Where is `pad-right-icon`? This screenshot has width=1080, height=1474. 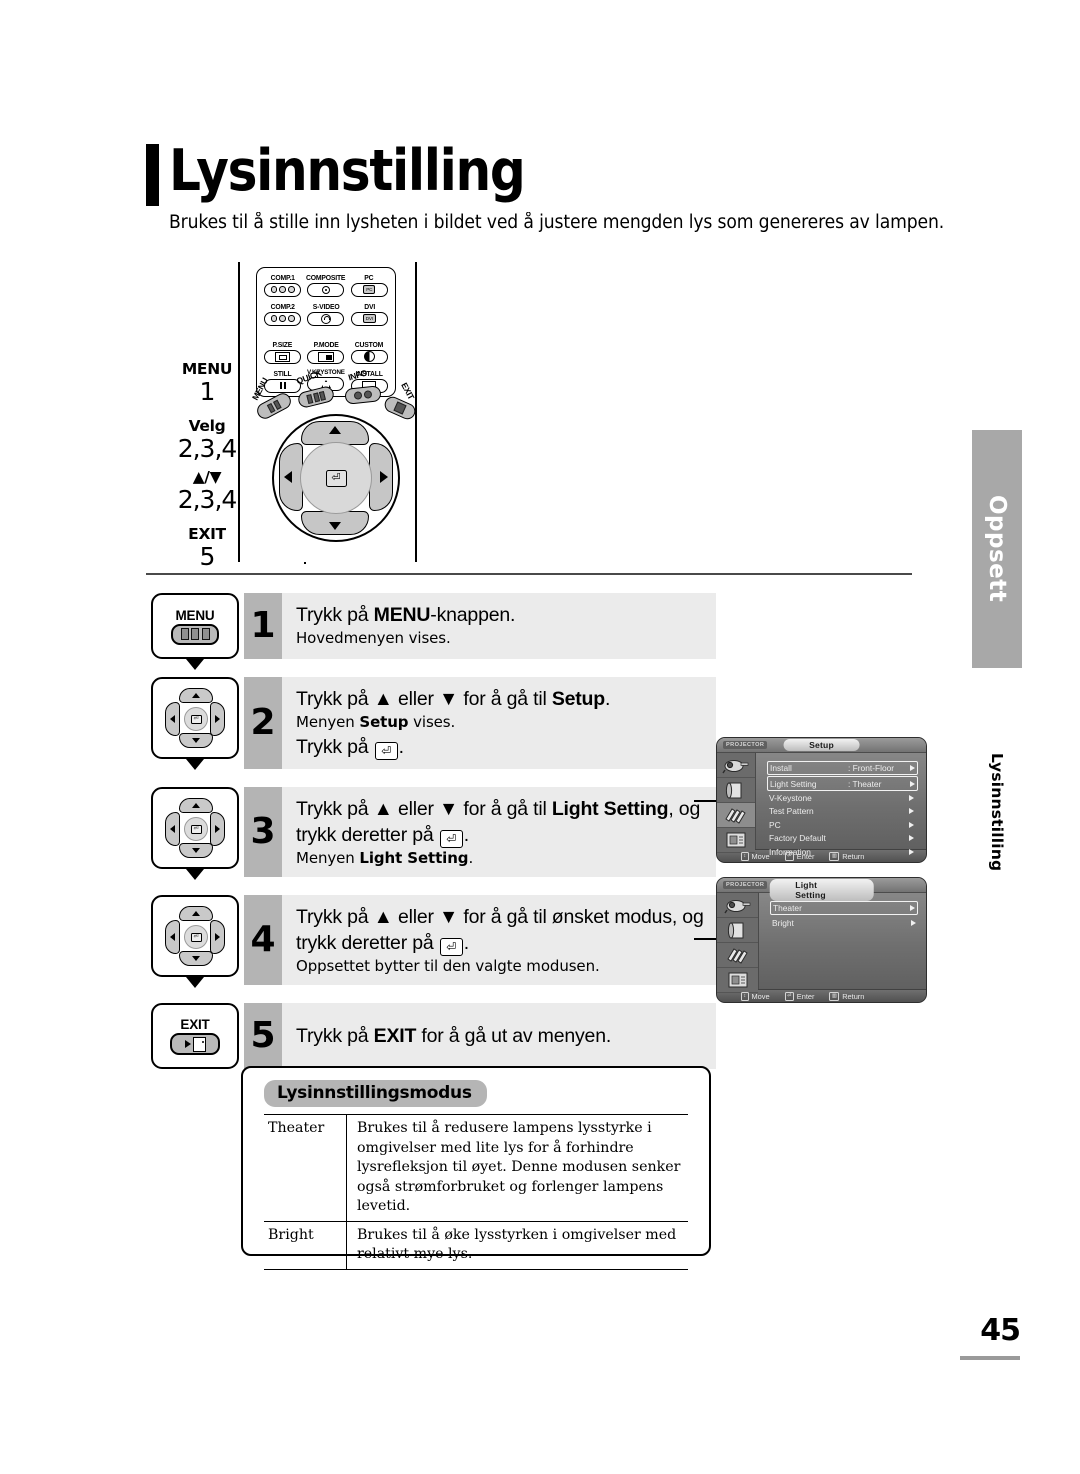 pad-right-icon is located at coordinates (217, 937).